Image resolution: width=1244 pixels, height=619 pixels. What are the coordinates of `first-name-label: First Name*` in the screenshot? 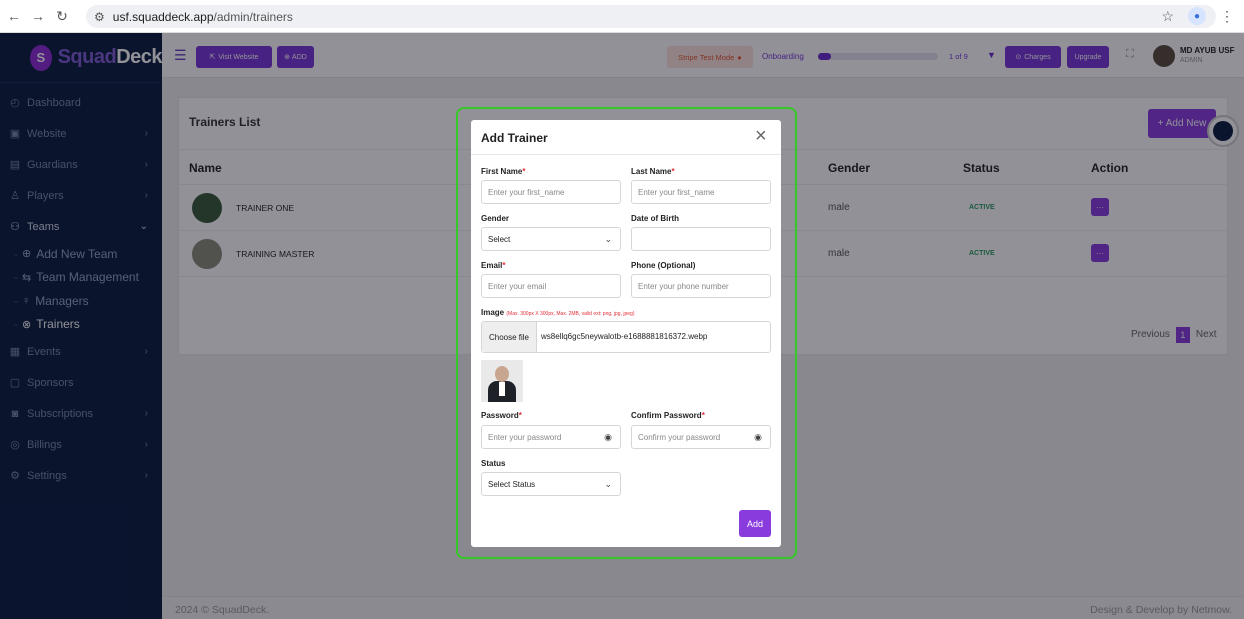 It's located at (503, 171).